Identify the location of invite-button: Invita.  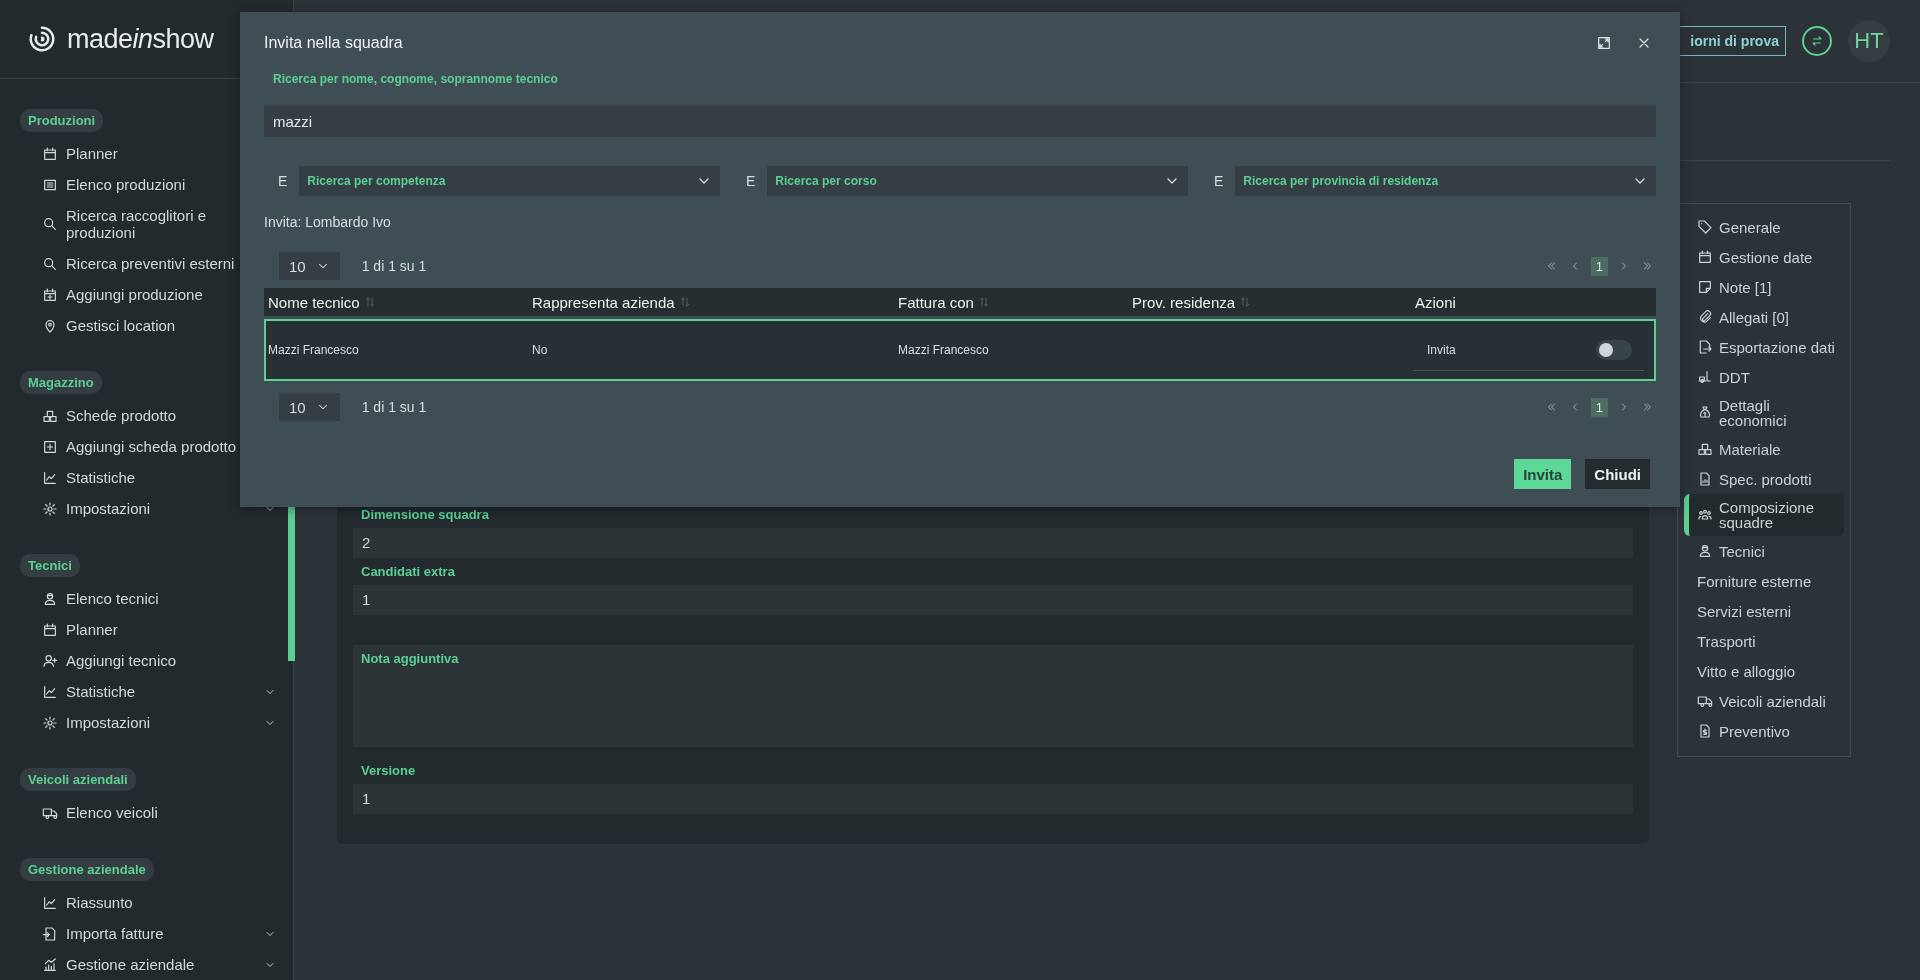
(1543, 474).